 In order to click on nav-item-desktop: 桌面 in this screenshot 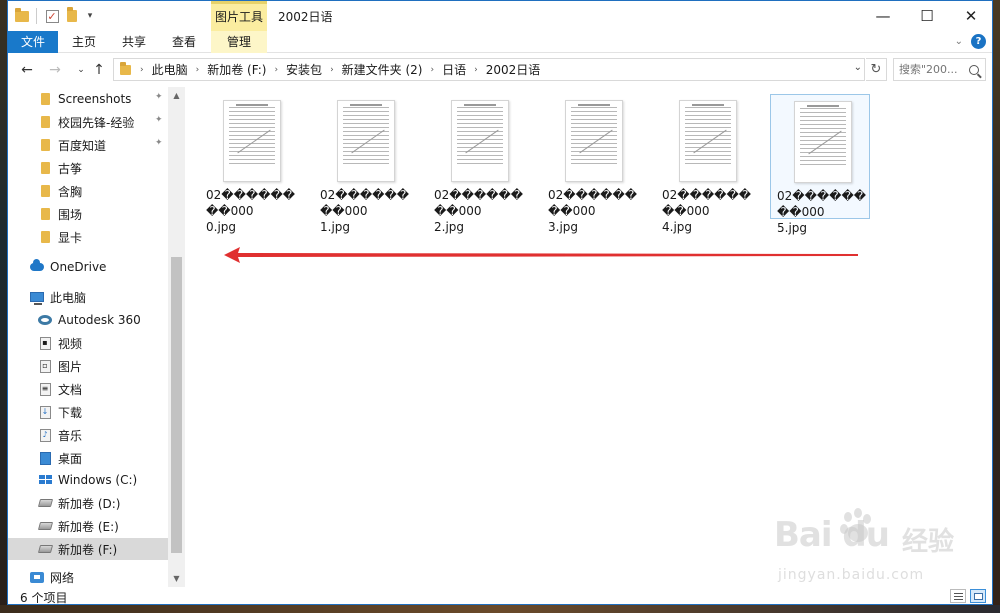, I will do `click(88, 458)`.